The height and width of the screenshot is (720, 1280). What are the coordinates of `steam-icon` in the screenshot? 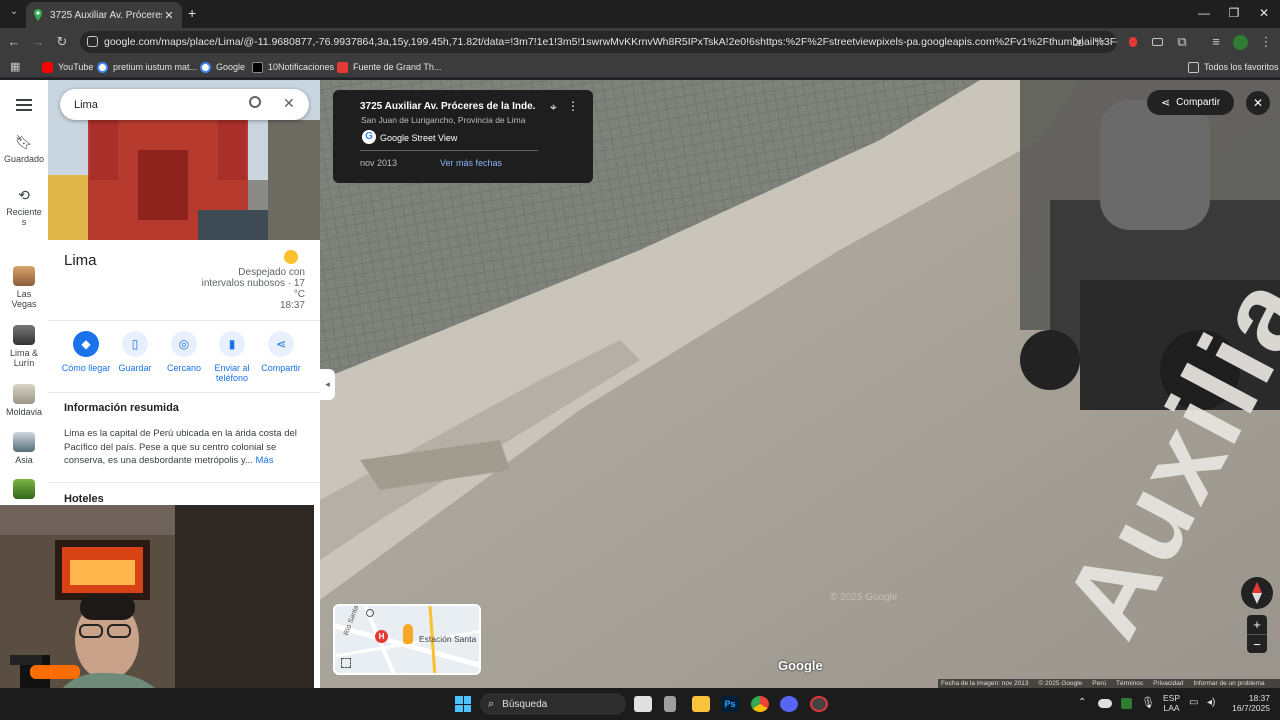 It's located at (819, 704).